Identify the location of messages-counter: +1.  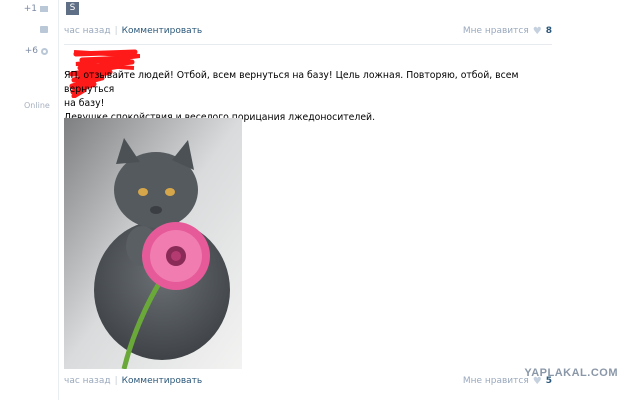
(36, 9).